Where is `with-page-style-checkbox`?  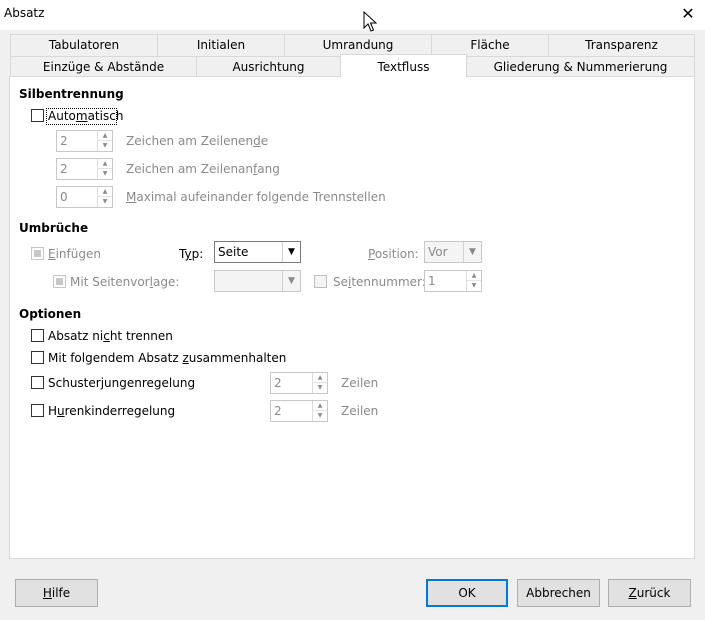
with-page-style-checkbox is located at coordinates (59, 281).